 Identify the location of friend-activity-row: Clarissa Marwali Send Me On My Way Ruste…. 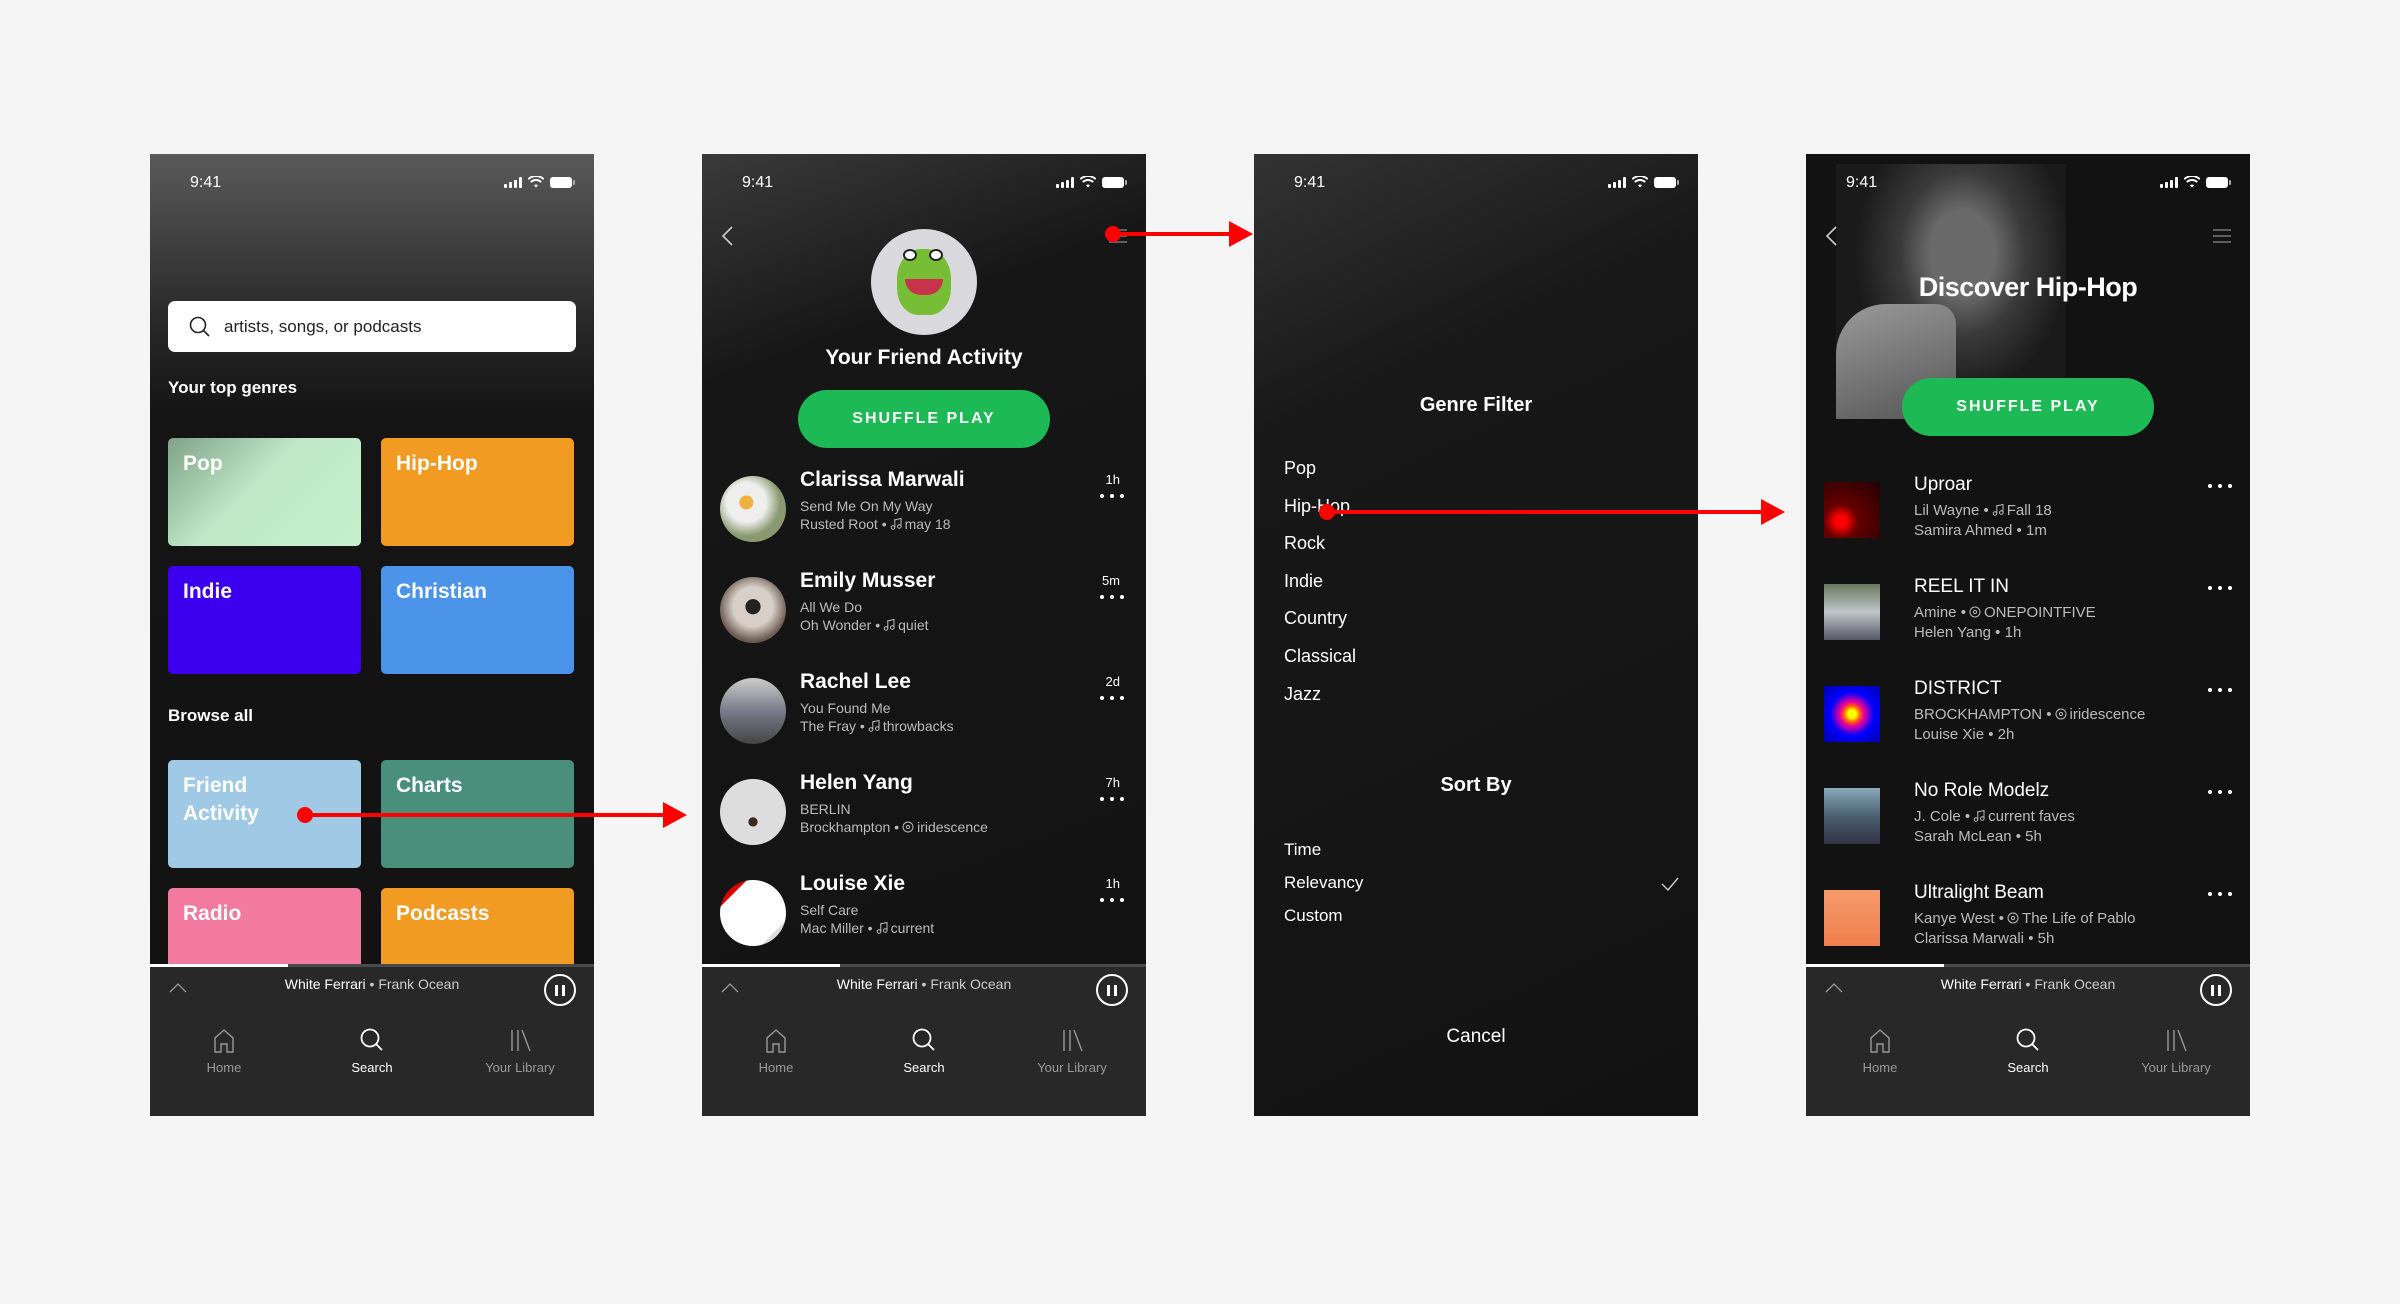
(924, 508).